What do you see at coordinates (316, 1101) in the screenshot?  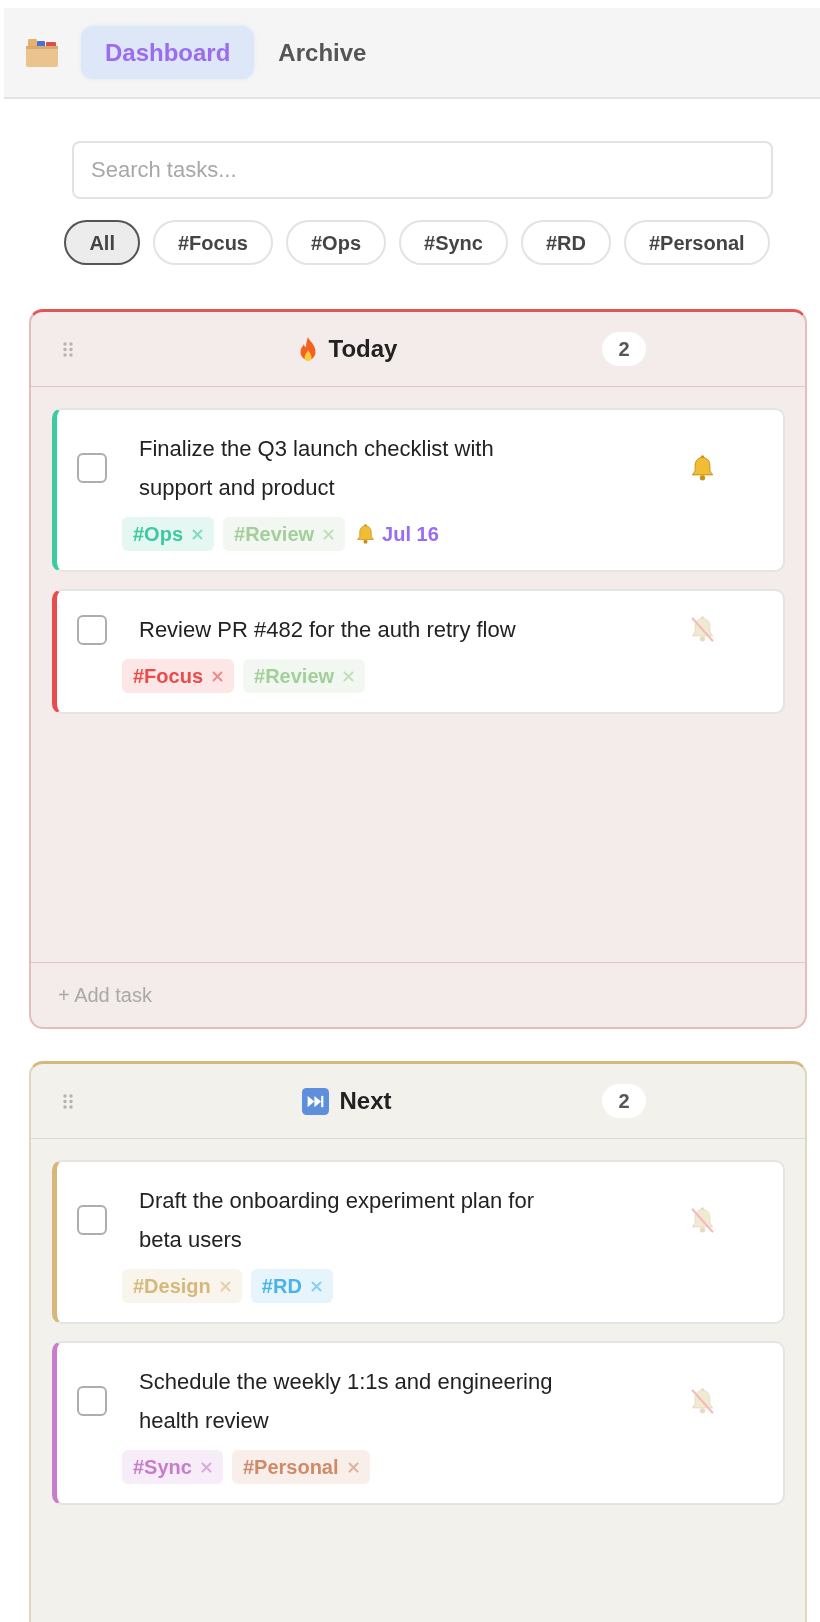 I see `fast-forward-icon` at bounding box center [316, 1101].